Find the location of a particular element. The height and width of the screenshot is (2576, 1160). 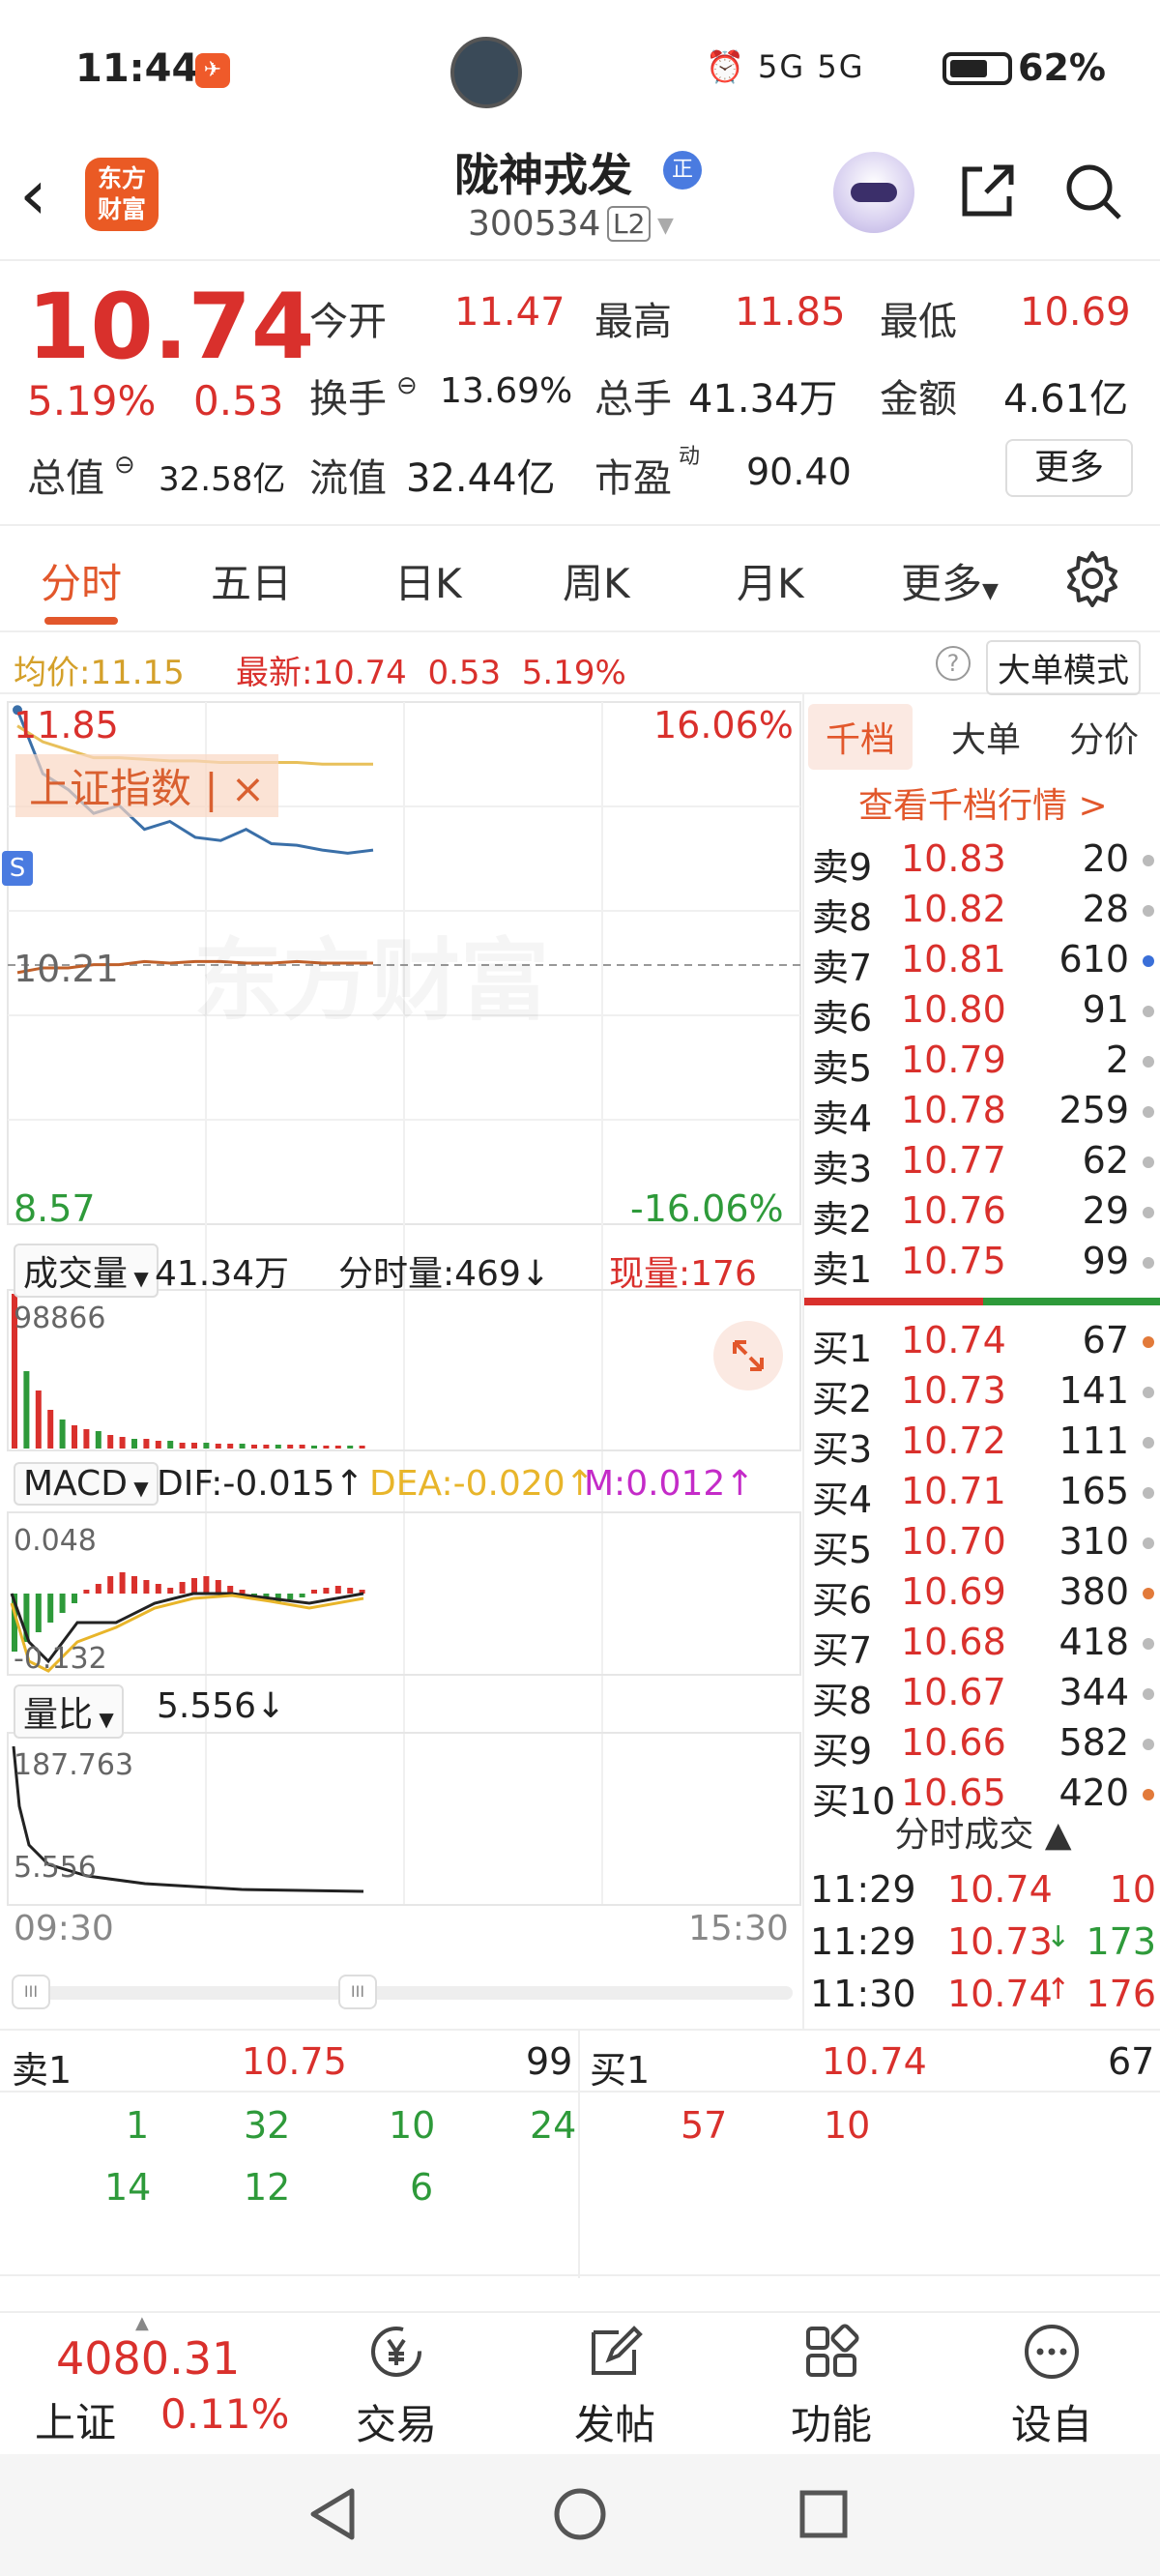

price-info-bar: 均价:11.15 最新:10.74 0.53 5.19% ? 大单模式 is located at coordinates (580, 664).